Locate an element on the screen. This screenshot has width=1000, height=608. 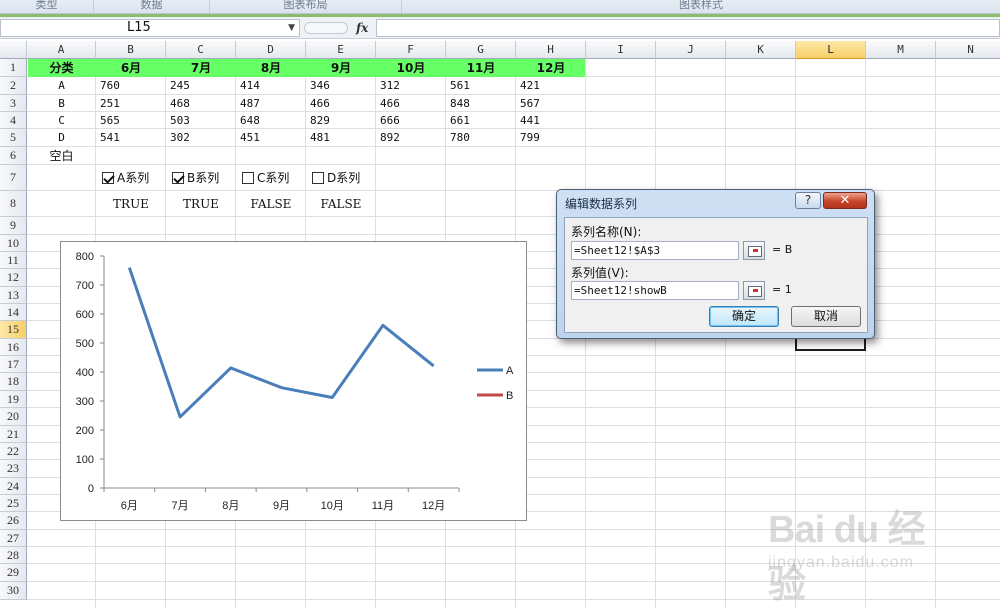
column-header-k: K is located at coordinates (761, 50).